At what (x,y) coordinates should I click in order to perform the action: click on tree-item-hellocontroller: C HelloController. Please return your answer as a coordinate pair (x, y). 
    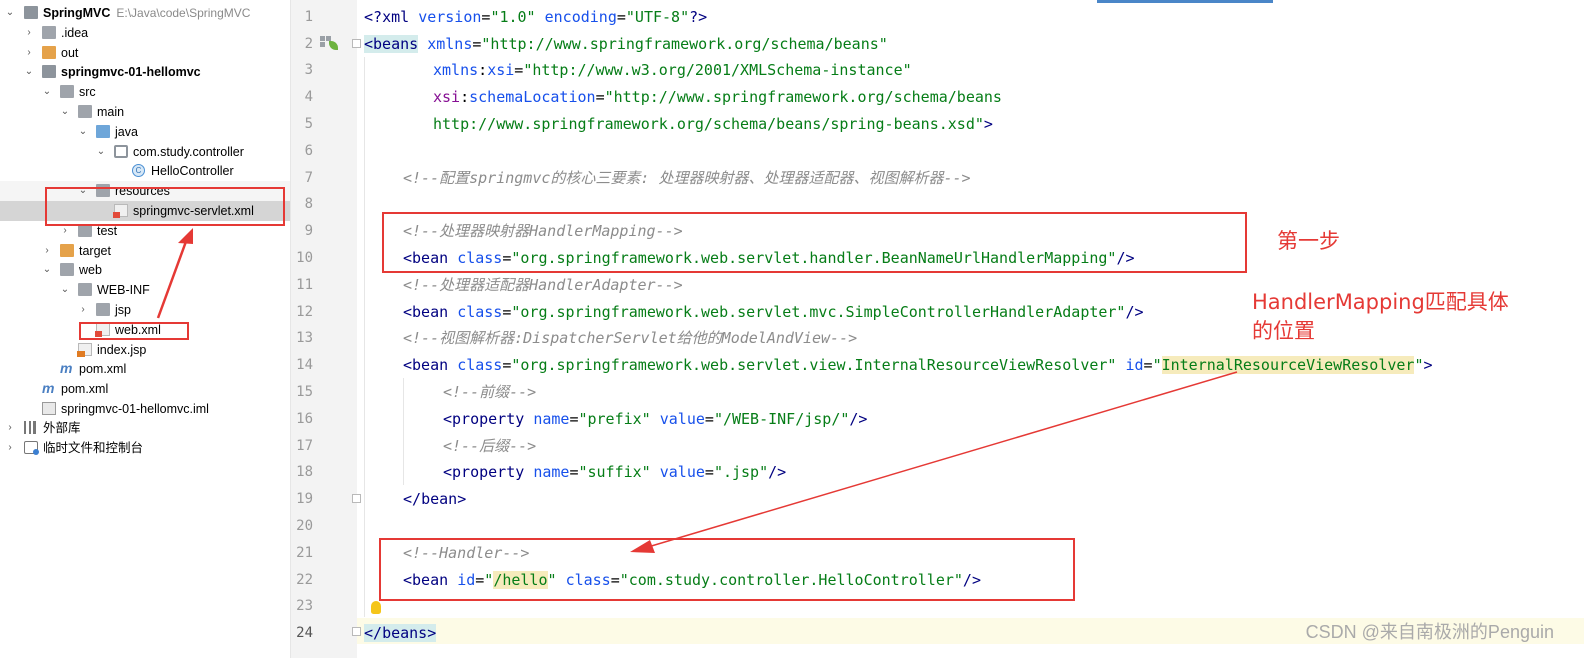
    Looking at the image, I should click on (145, 171).